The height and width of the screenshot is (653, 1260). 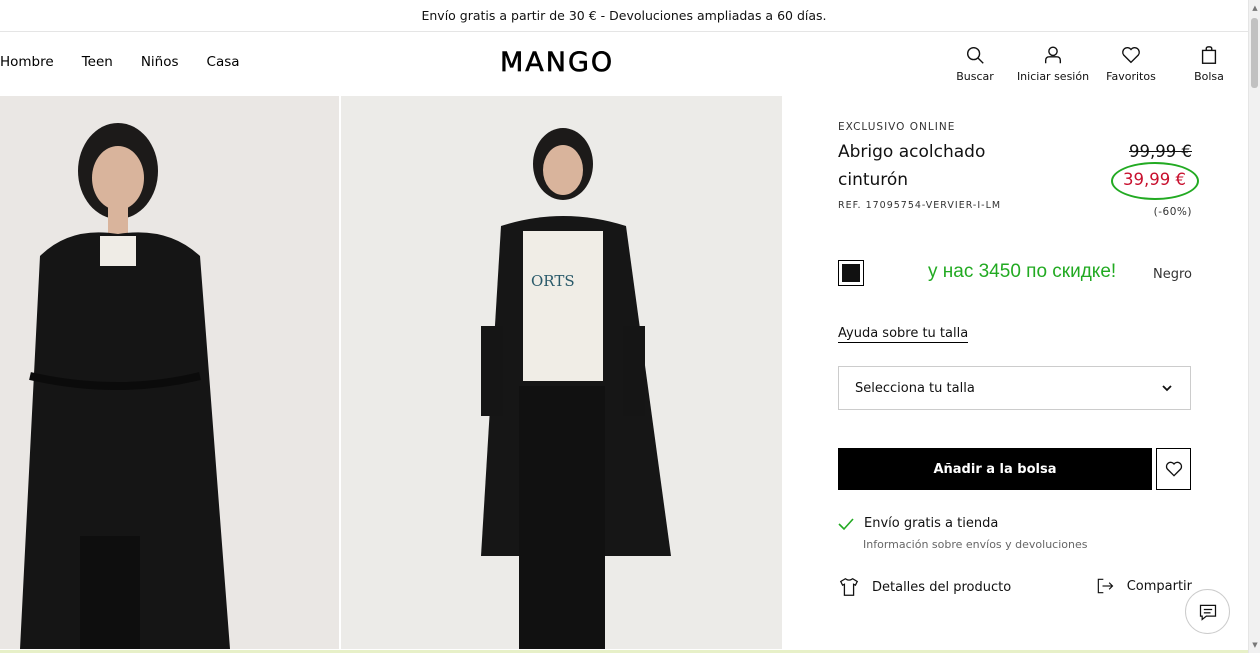 I want to click on share-label: Compartir, so click(x=1159, y=586).